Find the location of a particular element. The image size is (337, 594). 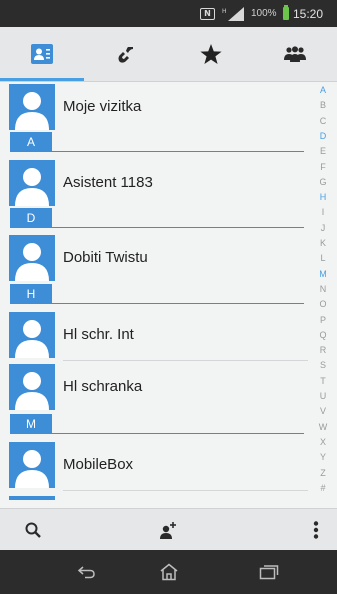

group-icon is located at coordinates (294, 54).